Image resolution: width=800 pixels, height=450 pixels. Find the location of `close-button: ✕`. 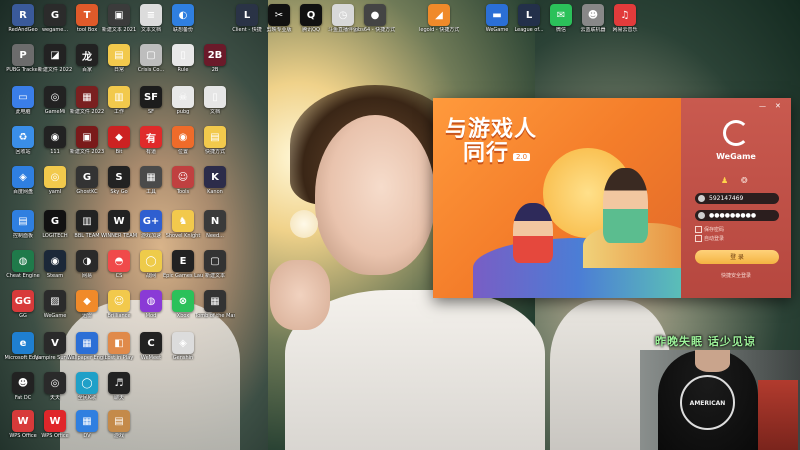

close-button: ✕ is located at coordinates (778, 106).